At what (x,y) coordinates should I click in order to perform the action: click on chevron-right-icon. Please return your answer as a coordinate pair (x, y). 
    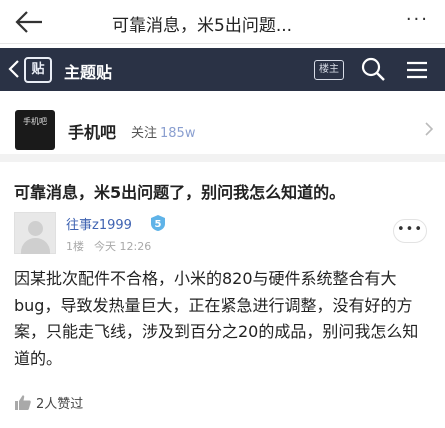
    Looking at the image, I should click on (429, 130).